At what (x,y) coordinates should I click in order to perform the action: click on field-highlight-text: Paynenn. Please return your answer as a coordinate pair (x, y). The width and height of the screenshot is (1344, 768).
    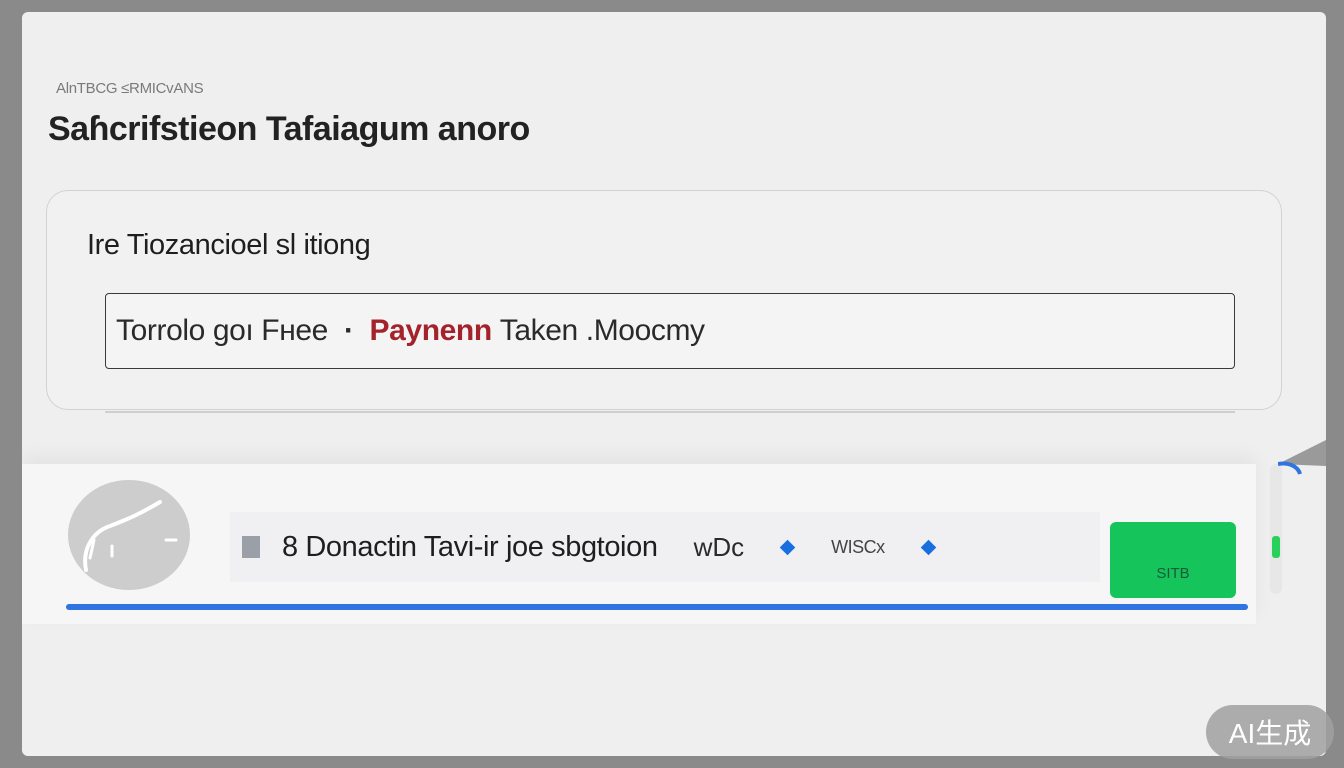
    Looking at the image, I should click on (431, 330).